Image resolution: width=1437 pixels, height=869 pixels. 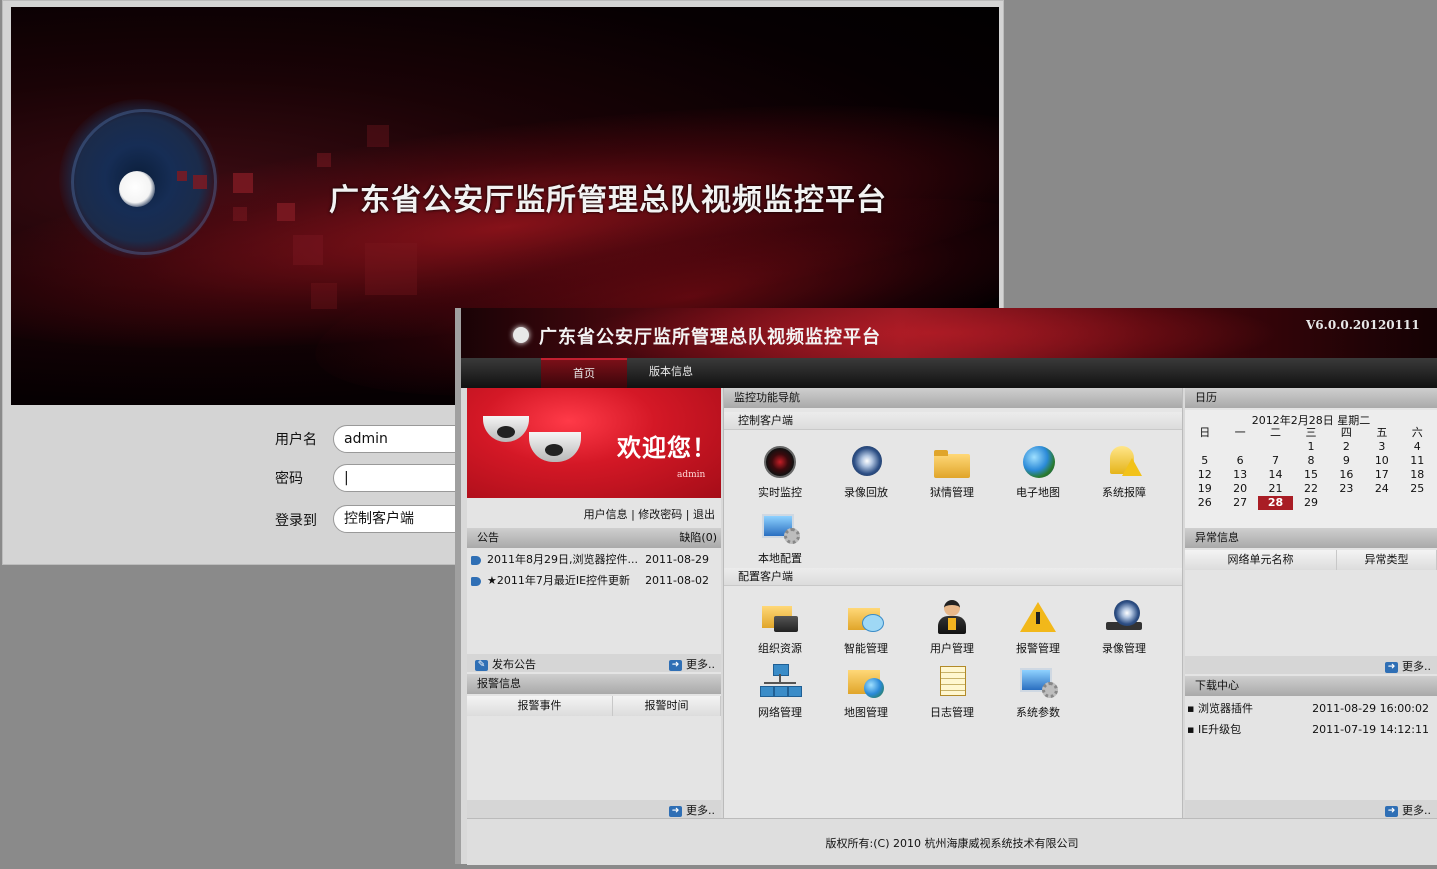 I want to click on tile-recording-management: 录像管理, so click(x=1124, y=632).